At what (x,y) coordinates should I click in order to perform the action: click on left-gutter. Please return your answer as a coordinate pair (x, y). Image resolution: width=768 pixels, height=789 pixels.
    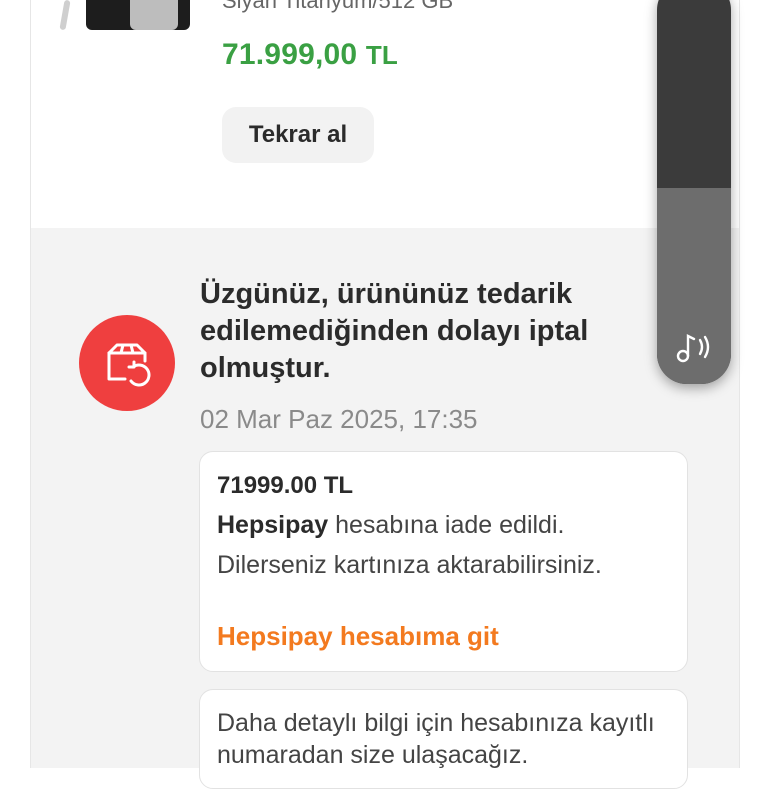
    Looking at the image, I should click on (15, 384).